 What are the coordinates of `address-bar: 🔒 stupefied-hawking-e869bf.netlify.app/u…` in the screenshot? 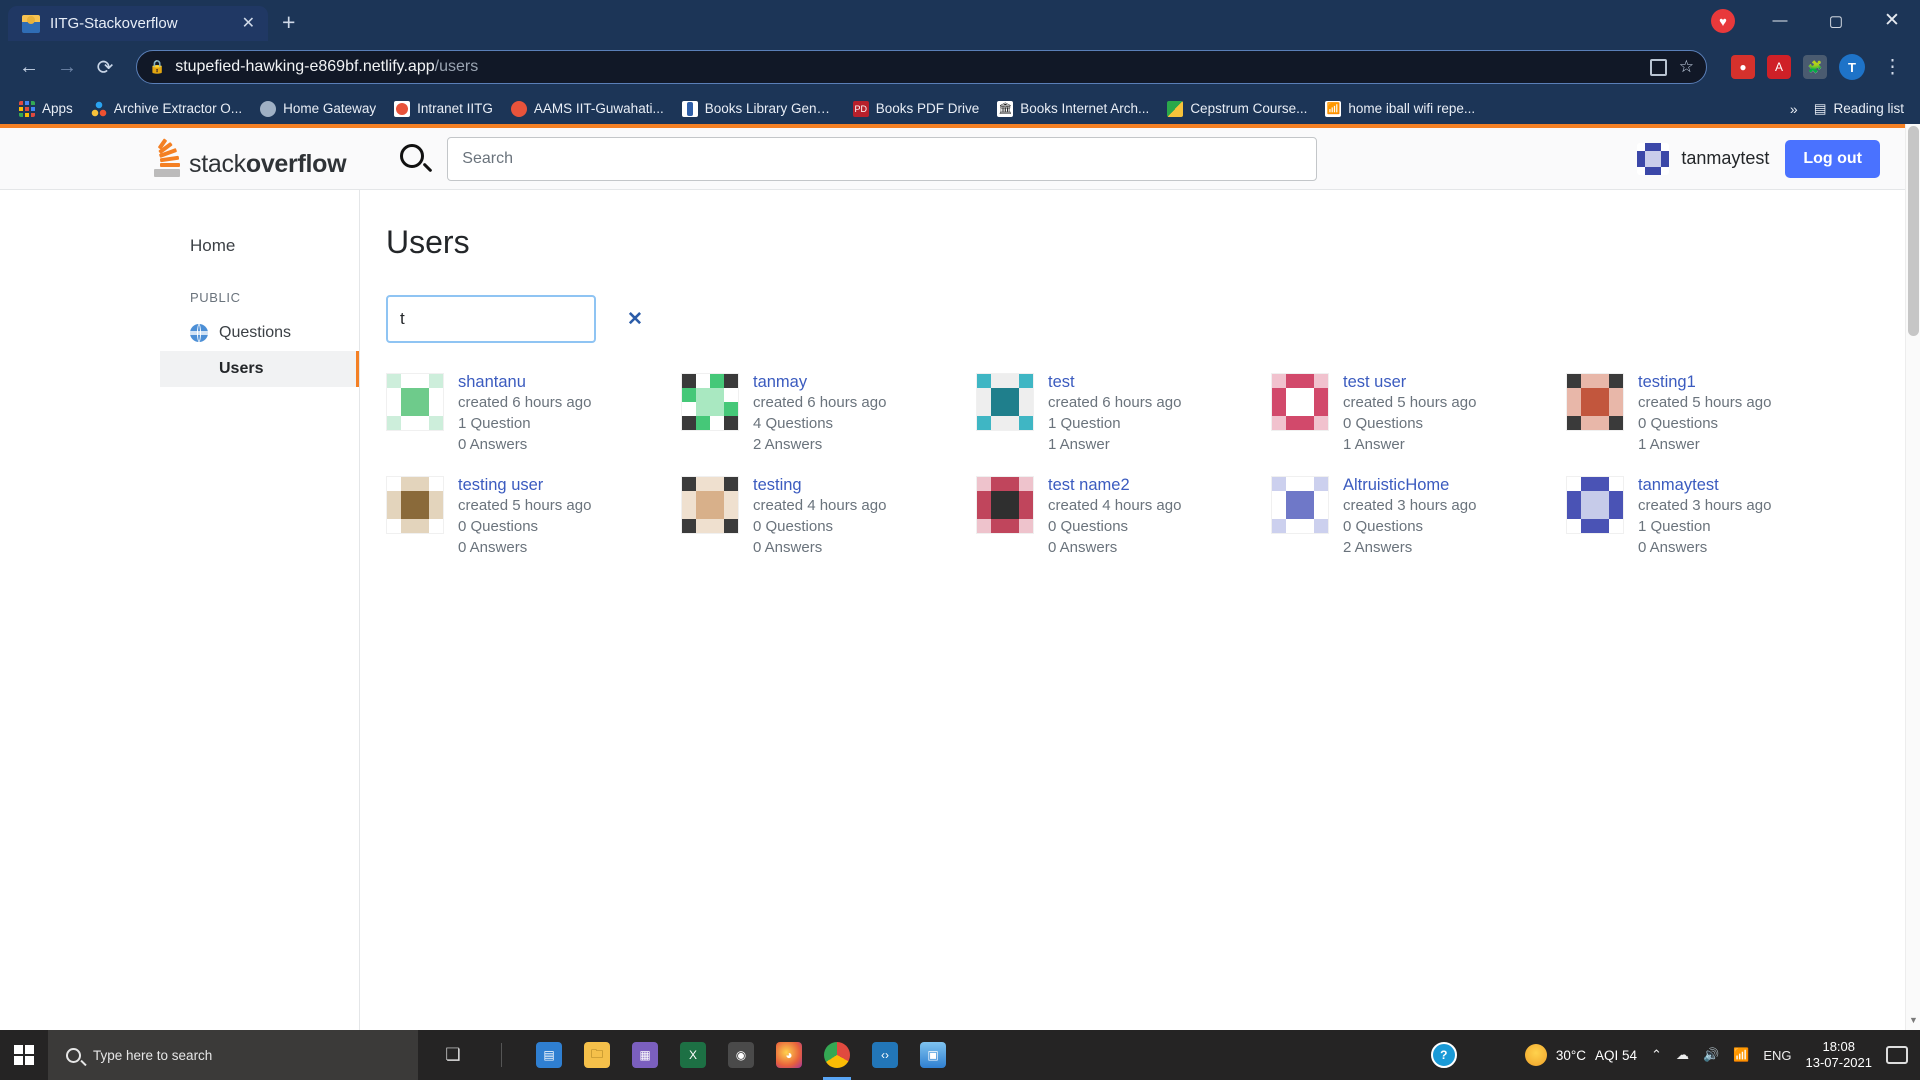 It's located at (921, 67).